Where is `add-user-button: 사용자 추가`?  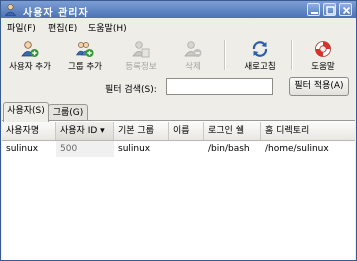 add-user-button: 사용자 추가 is located at coordinates (30, 55).